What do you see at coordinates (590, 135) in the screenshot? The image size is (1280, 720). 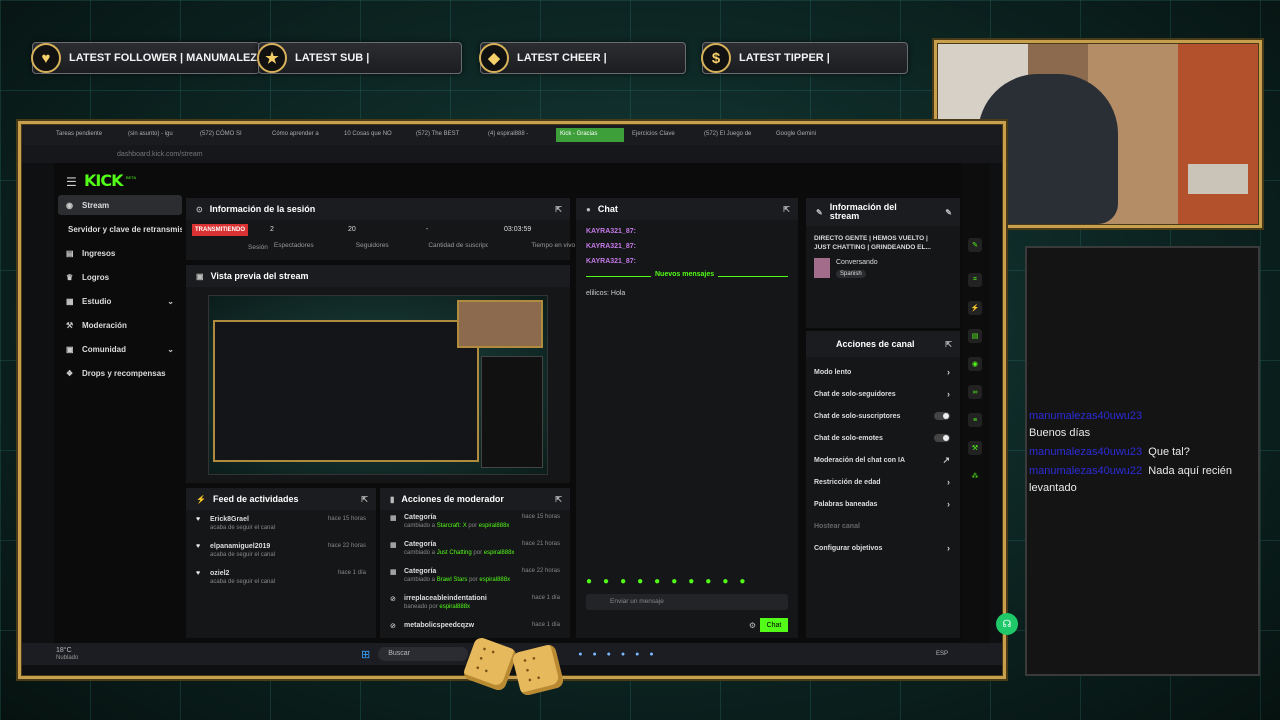 I see `browser-tab: Kick - Gracias` at bounding box center [590, 135].